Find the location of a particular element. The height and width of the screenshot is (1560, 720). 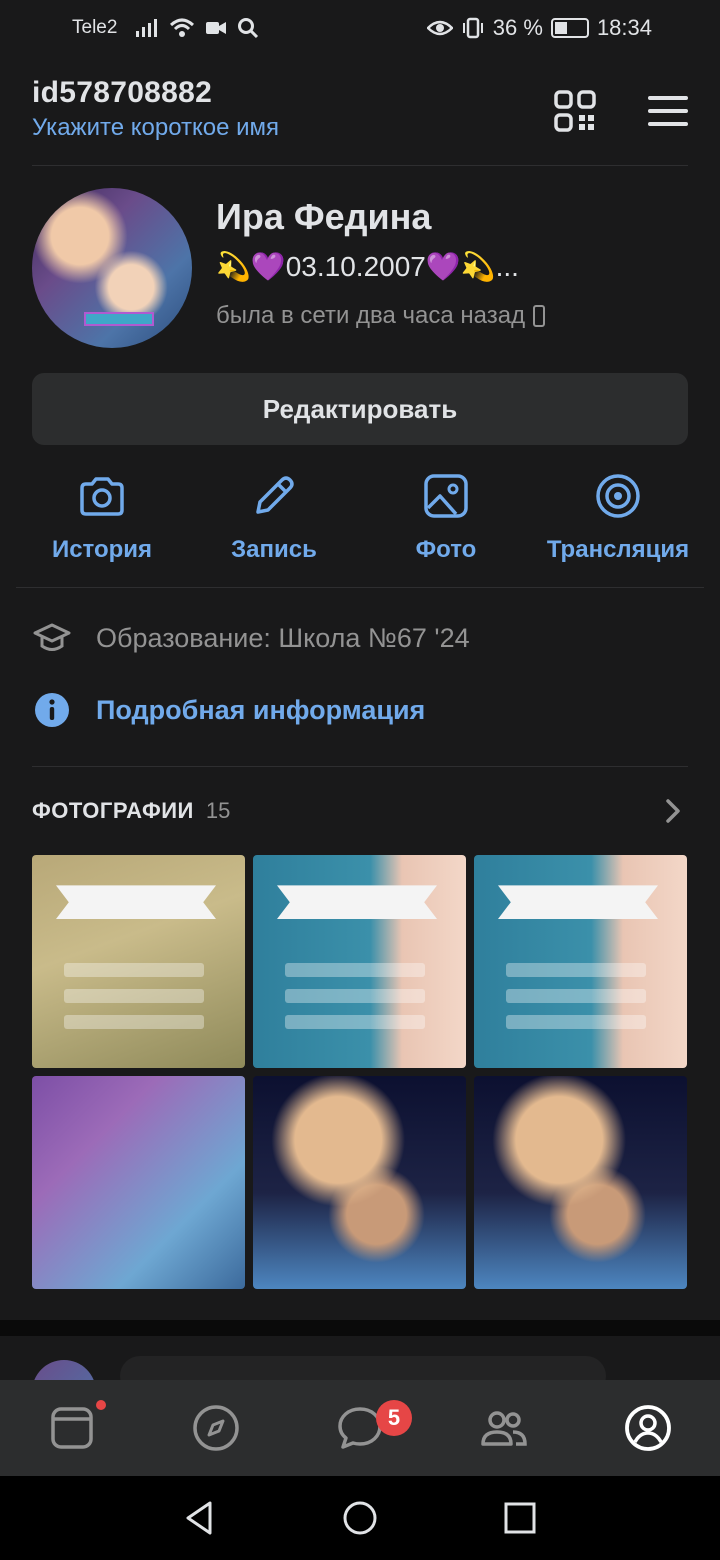

camera-icon is located at coordinates (102, 496).